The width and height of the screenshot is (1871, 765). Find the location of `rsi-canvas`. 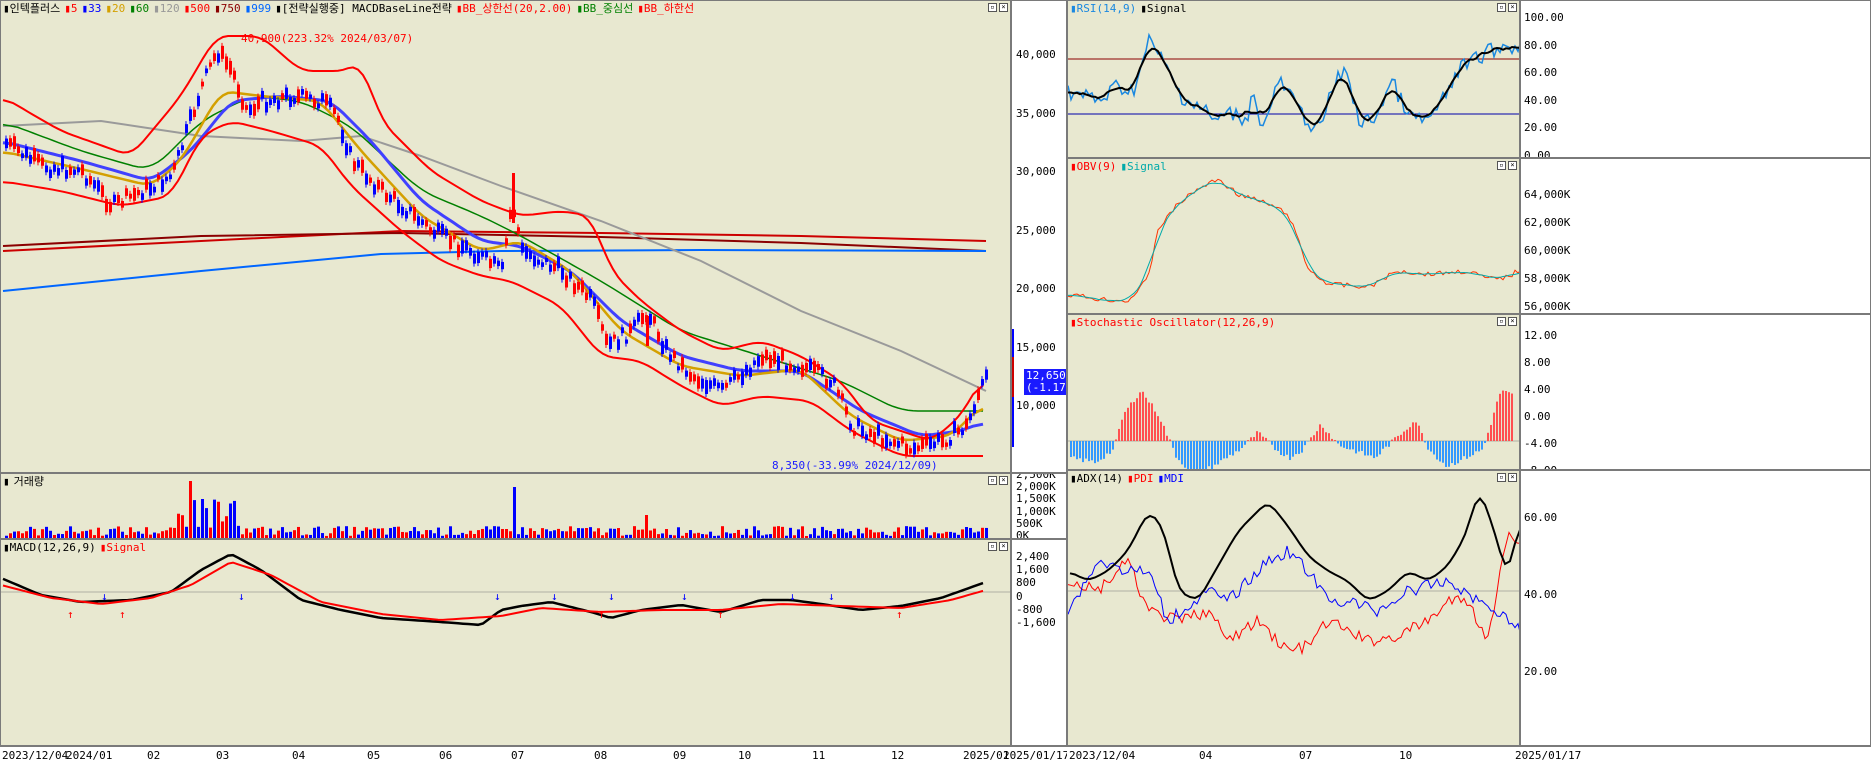

rsi-canvas is located at coordinates (1294, 79).